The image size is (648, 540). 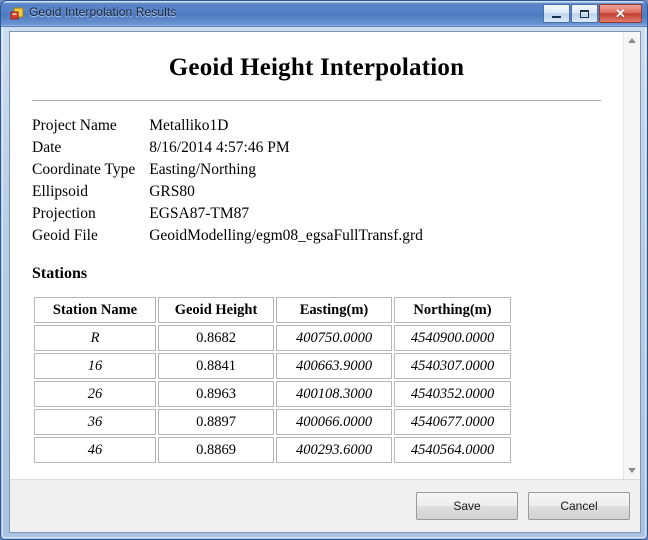 What do you see at coordinates (325, 505) in the screenshot?
I see `dialog-button-bar: Save Cancel` at bounding box center [325, 505].